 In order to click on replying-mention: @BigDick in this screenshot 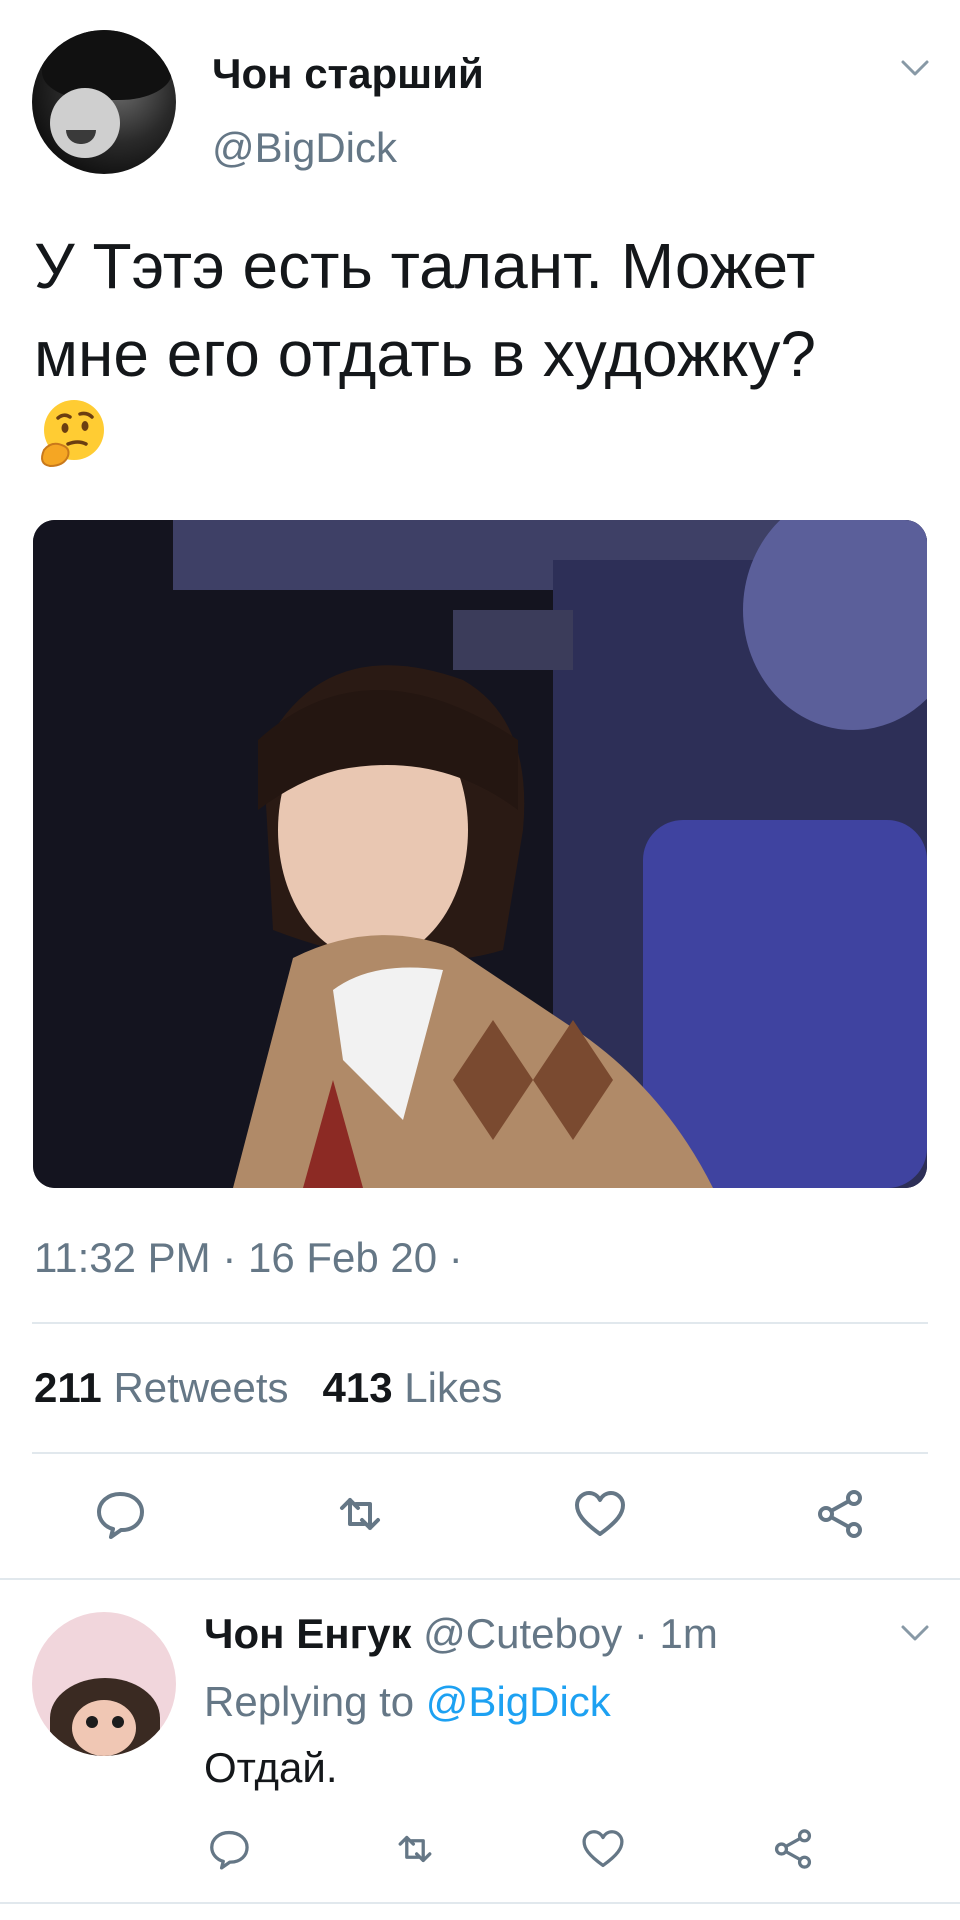, I will do `click(518, 1701)`.